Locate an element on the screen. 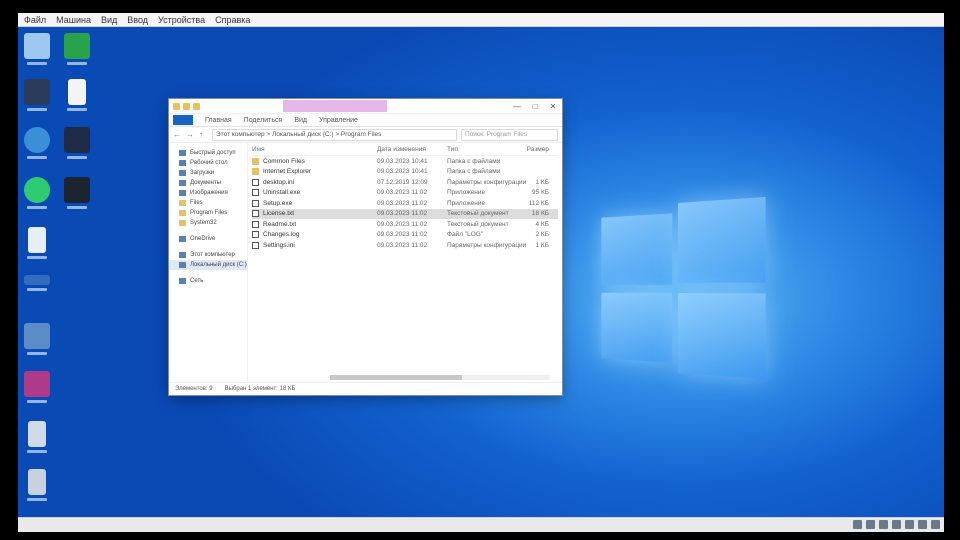 This screenshot has height=540, width=960. recycle-bin-icon is located at coordinates (37, 49).